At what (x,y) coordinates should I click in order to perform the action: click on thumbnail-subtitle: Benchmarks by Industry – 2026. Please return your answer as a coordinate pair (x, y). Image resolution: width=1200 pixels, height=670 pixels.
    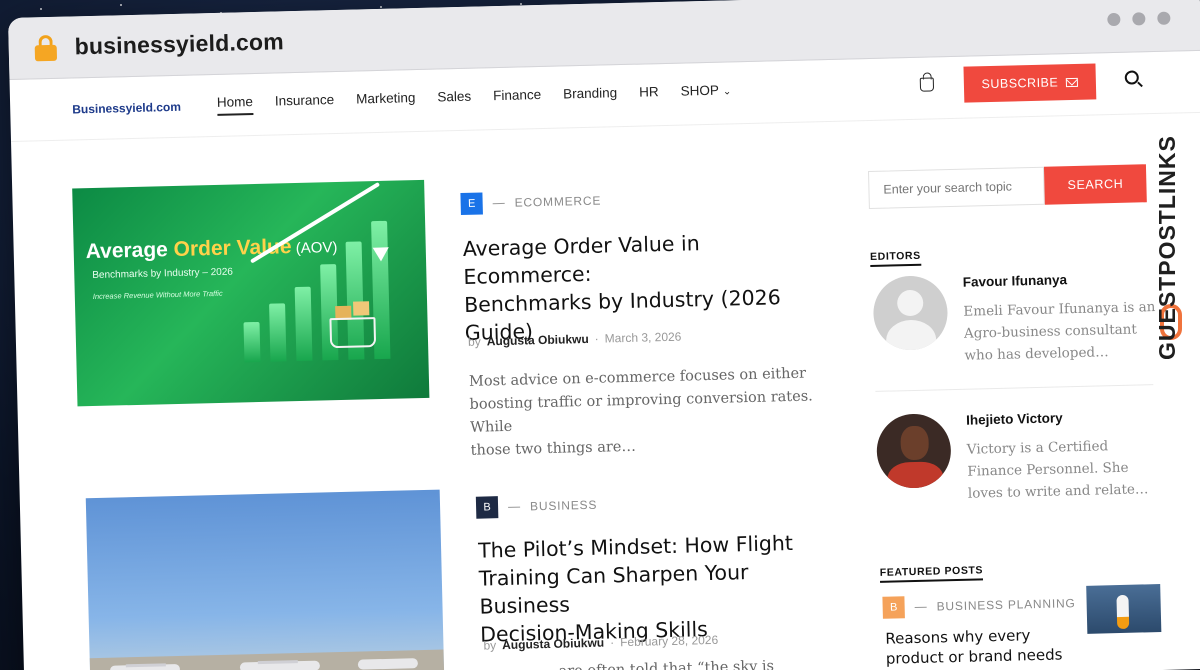
    Looking at the image, I should click on (163, 274).